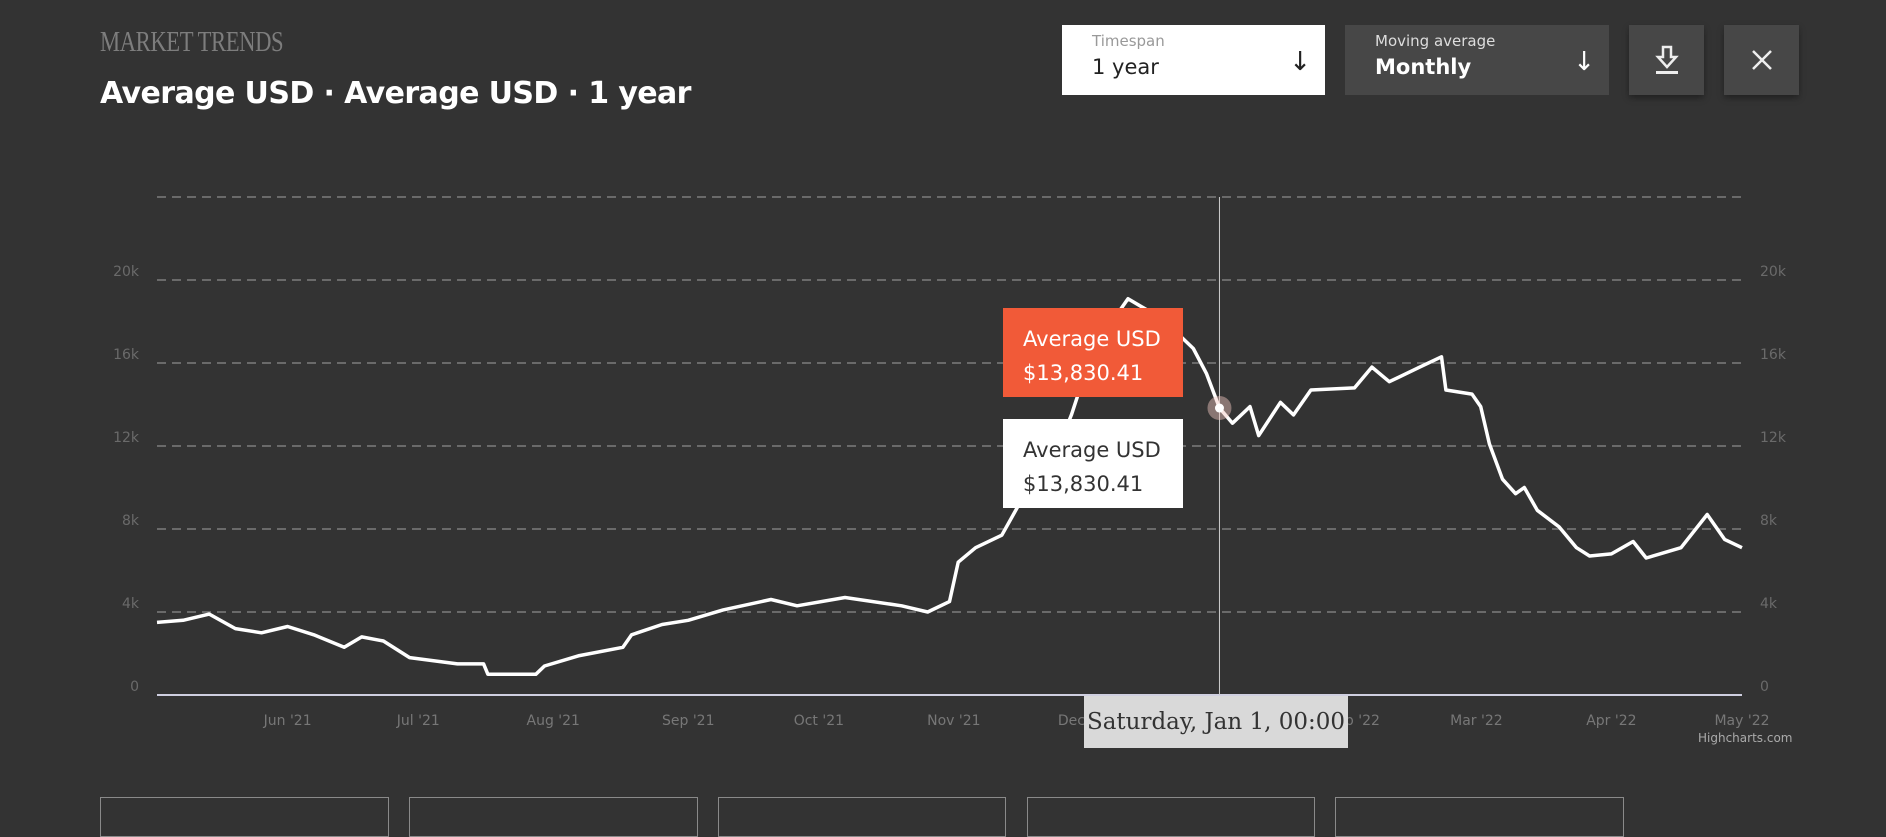 The width and height of the screenshot is (1886, 837). Describe the element at coordinates (1216, 722) in the screenshot. I see `crosshair-date-label: Saturday, Jan 1, 00:00` at that location.